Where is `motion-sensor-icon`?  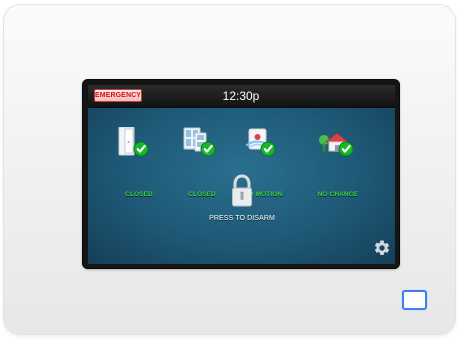 motion-sensor-icon is located at coordinates (261, 142).